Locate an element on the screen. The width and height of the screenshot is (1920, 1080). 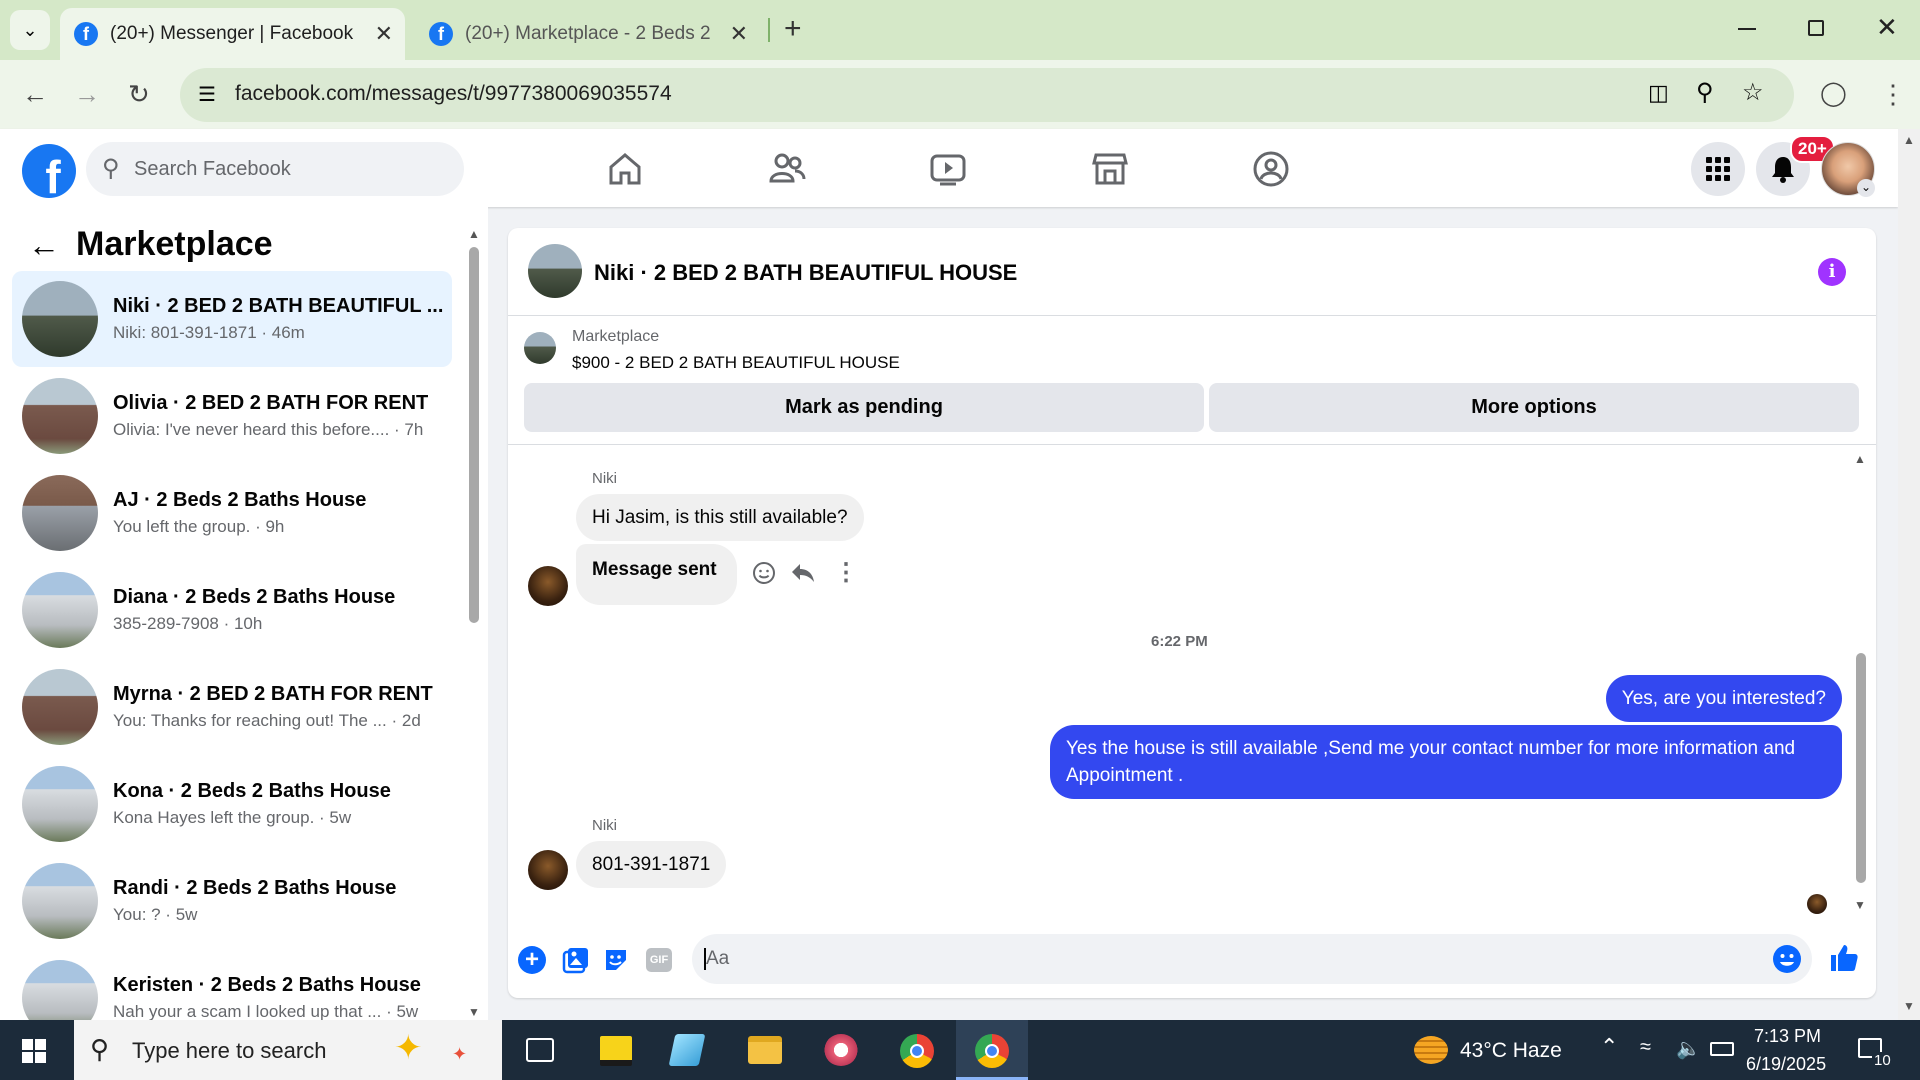
message-incoming: 801-391-1871 is located at coordinates (651, 864).